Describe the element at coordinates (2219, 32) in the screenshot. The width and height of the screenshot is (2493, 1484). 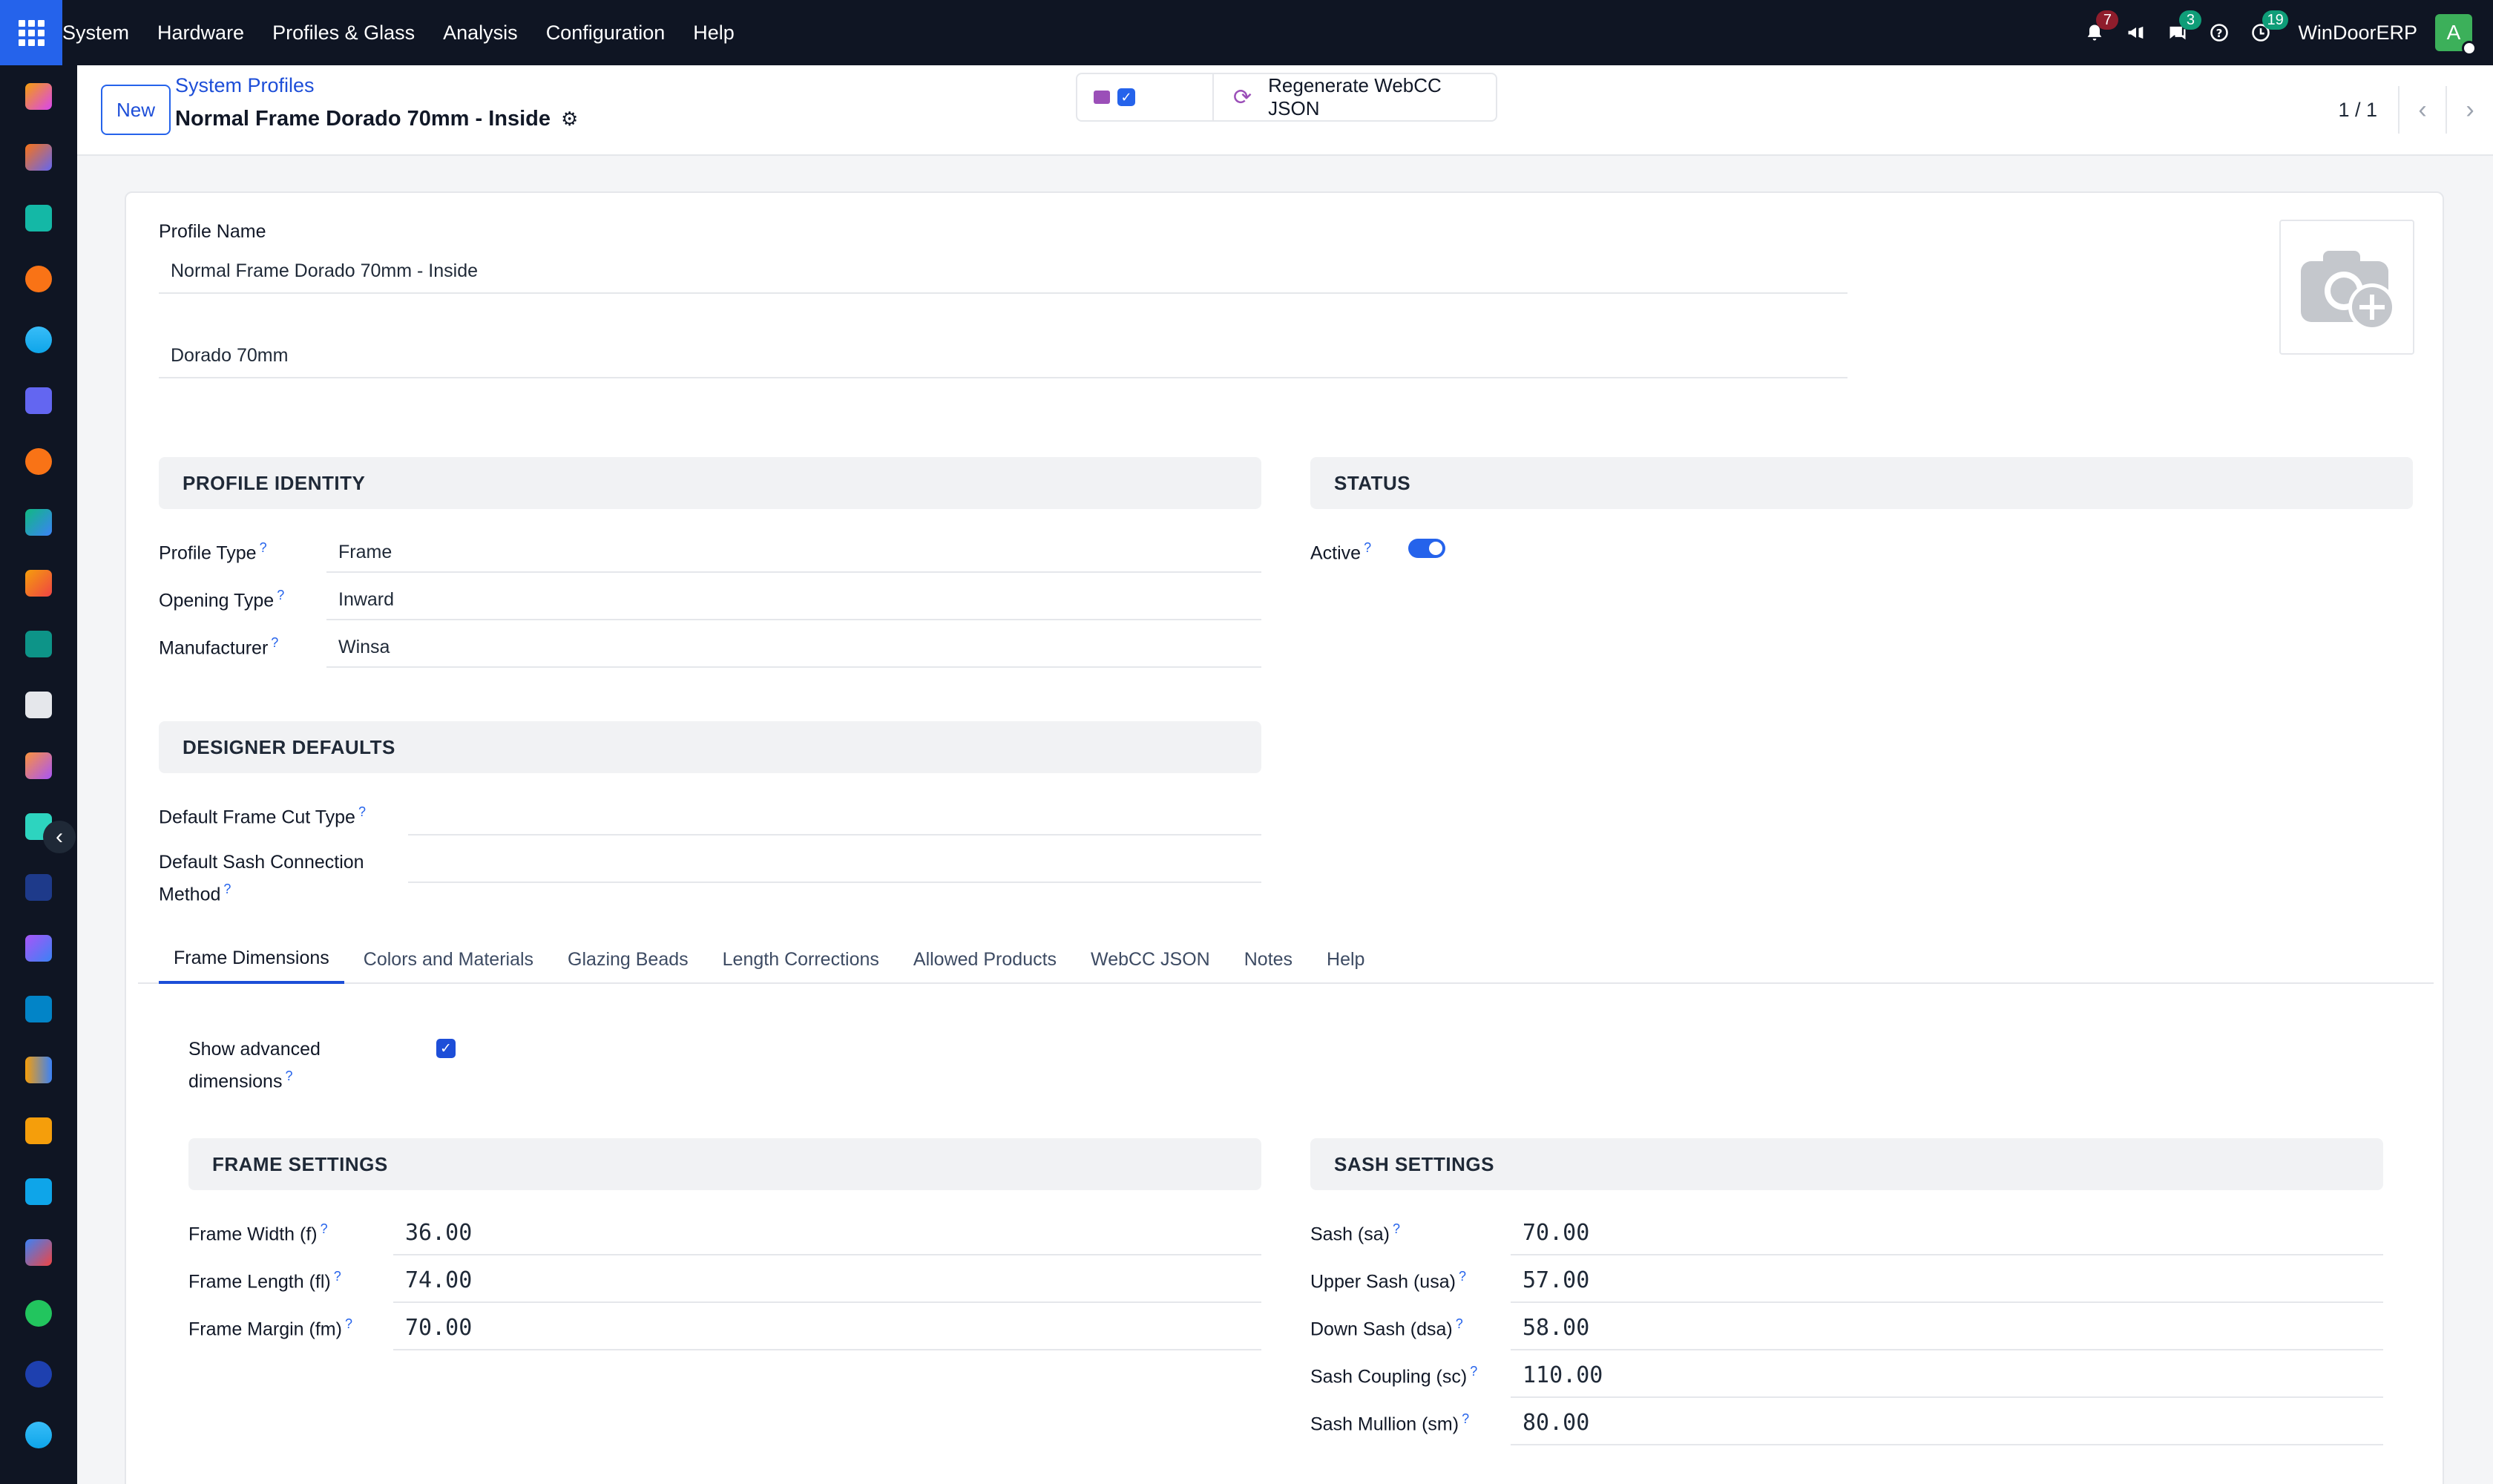
I see `help-button: ?` at that location.